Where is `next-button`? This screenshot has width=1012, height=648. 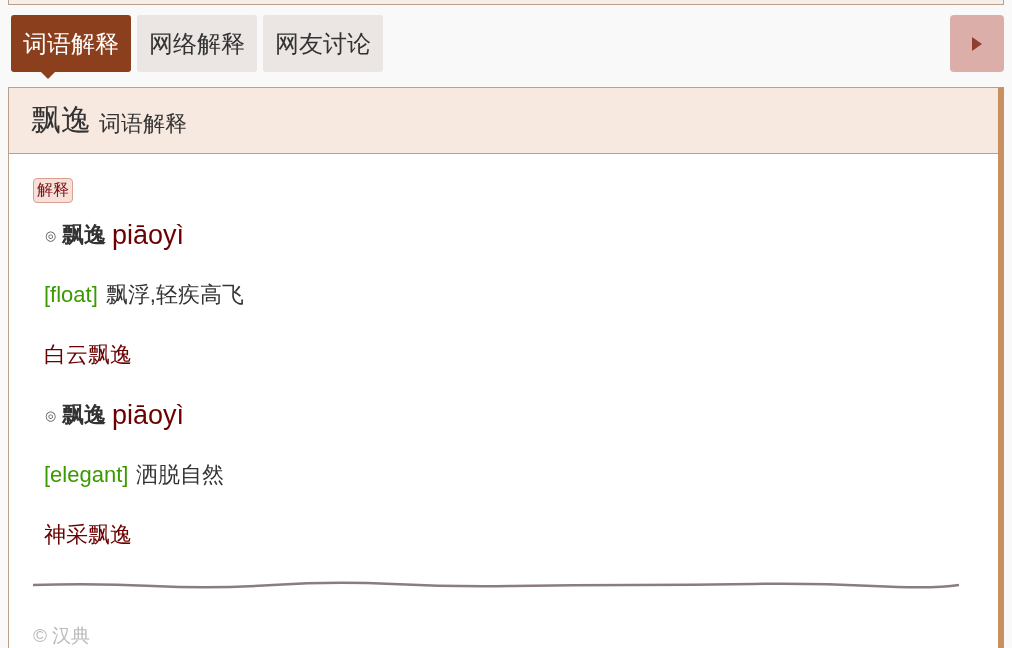
next-button is located at coordinates (977, 43).